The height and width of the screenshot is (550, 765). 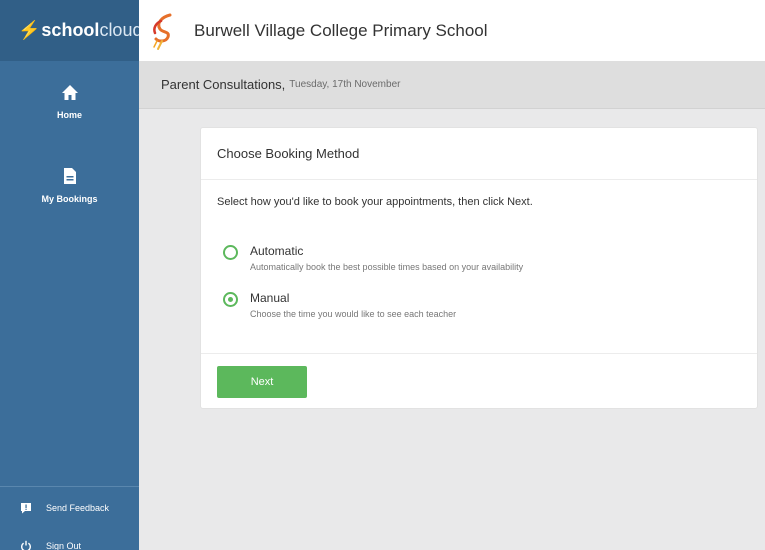 What do you see at coordinates (341, 30) in the screenshot?
I see `school-name: Burwell Village College Primary School` at bounding box center [341, 30].